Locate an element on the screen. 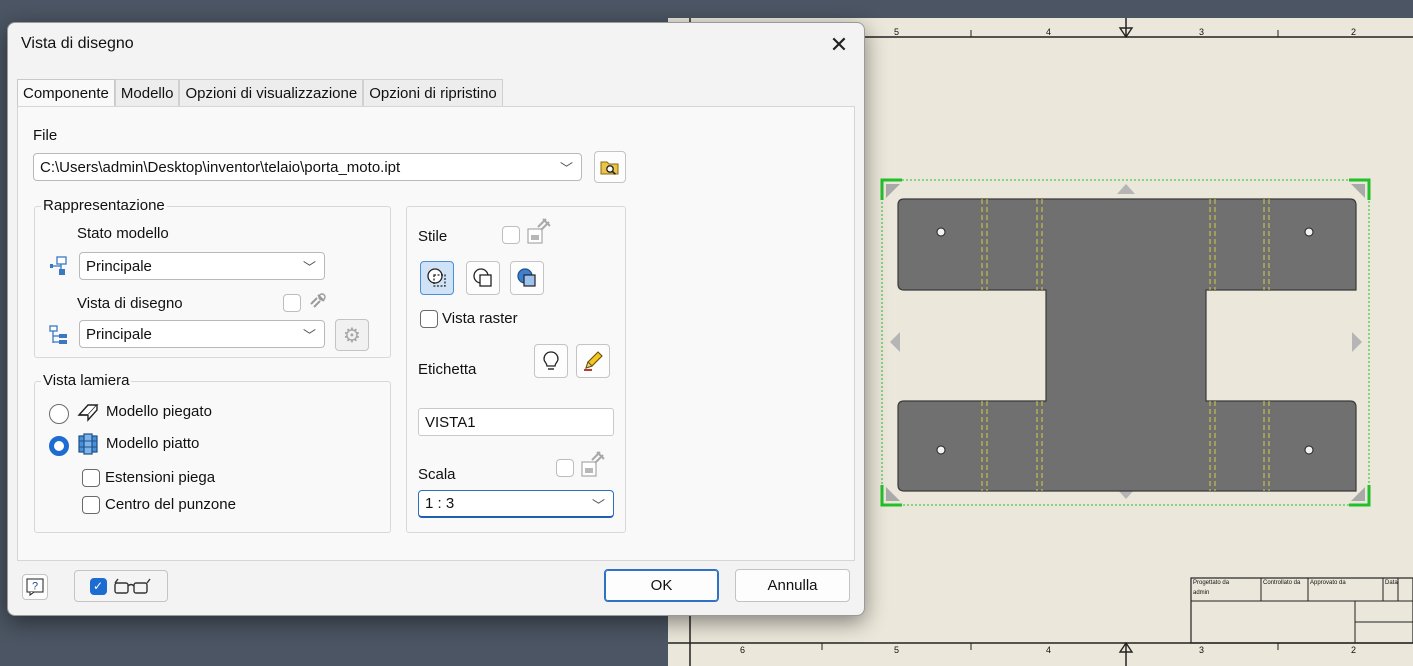  title-block-designed-by-value: admin is located at coordinates (1201, 593).